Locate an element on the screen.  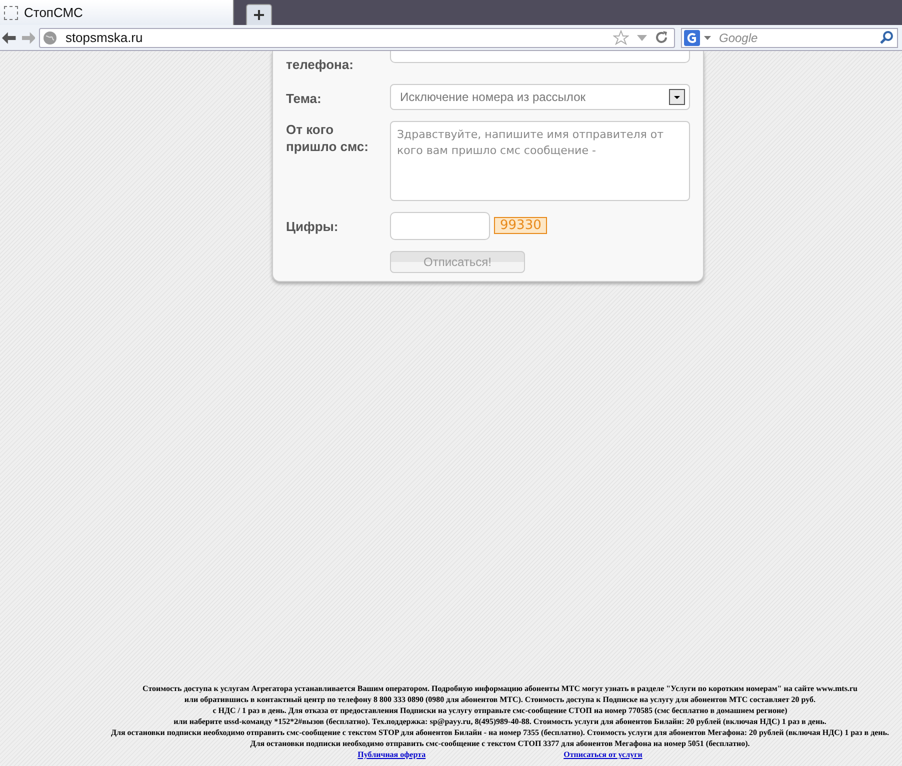
search-icon is located at coordinates (886, 37).